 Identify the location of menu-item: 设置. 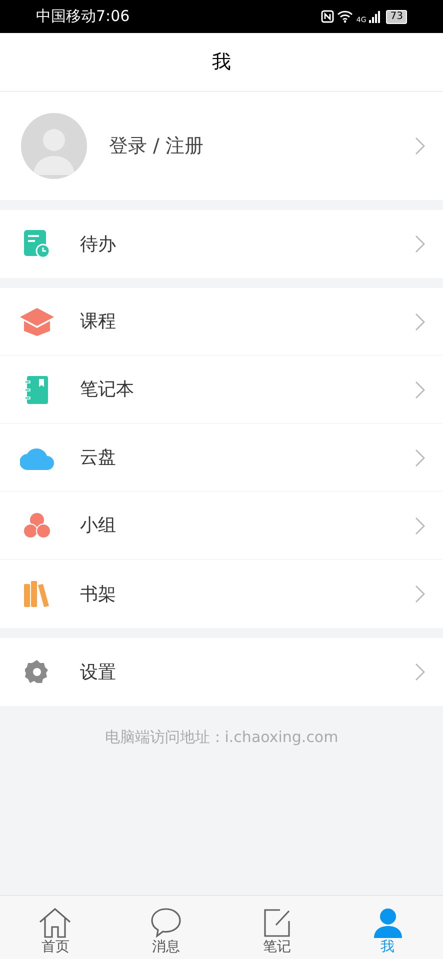
(221, 672).